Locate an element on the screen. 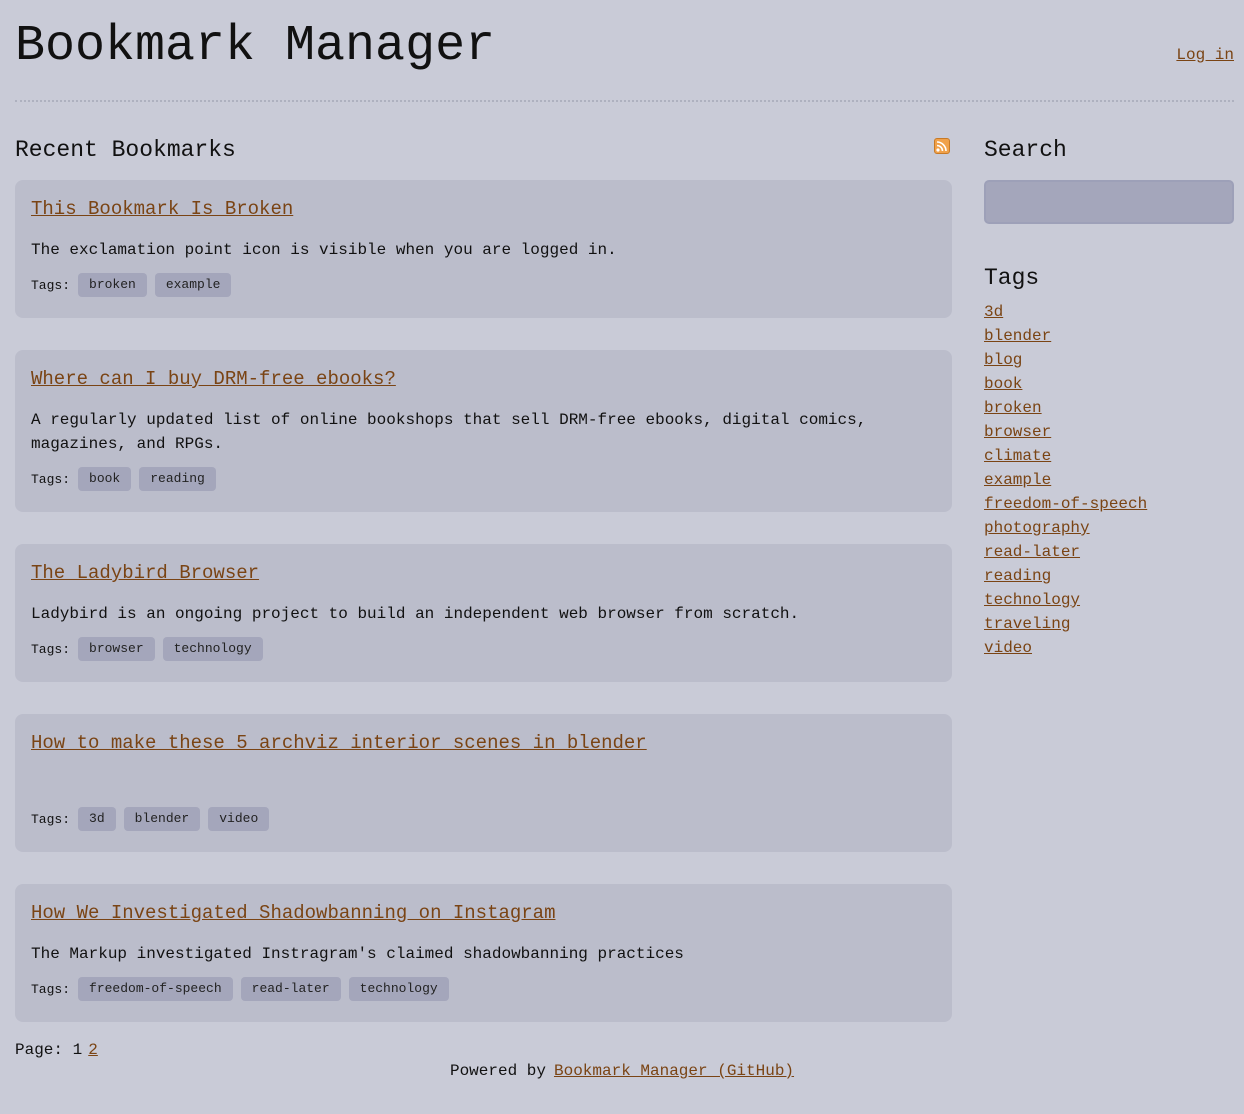 This screenshot has height=1114, width=1244. tag-list-item: technology is located at coordinates (1109, 600).